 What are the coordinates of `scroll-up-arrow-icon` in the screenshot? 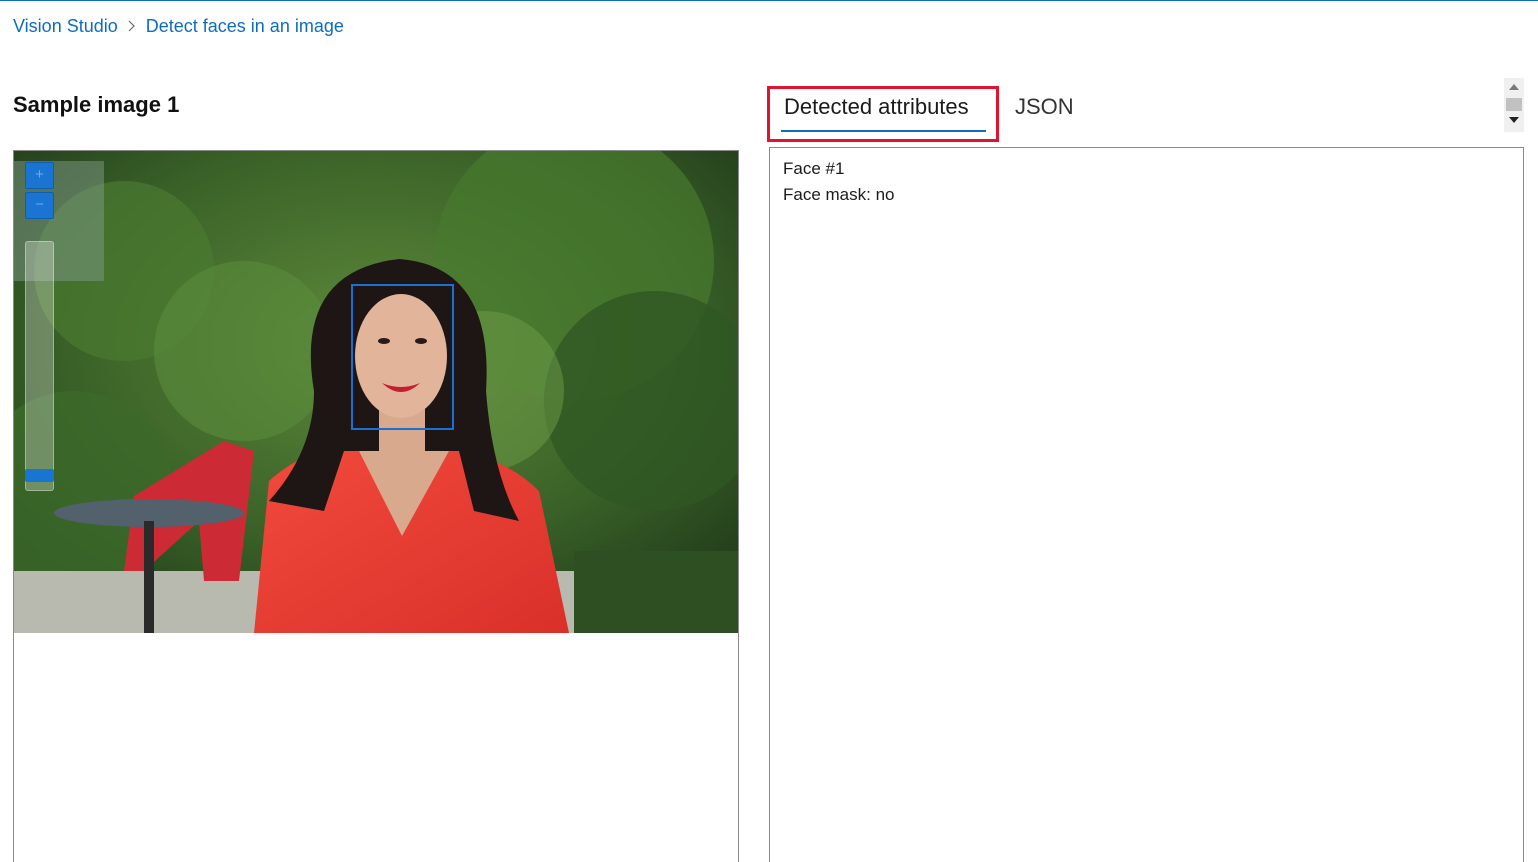 It's located at (1514, 87).